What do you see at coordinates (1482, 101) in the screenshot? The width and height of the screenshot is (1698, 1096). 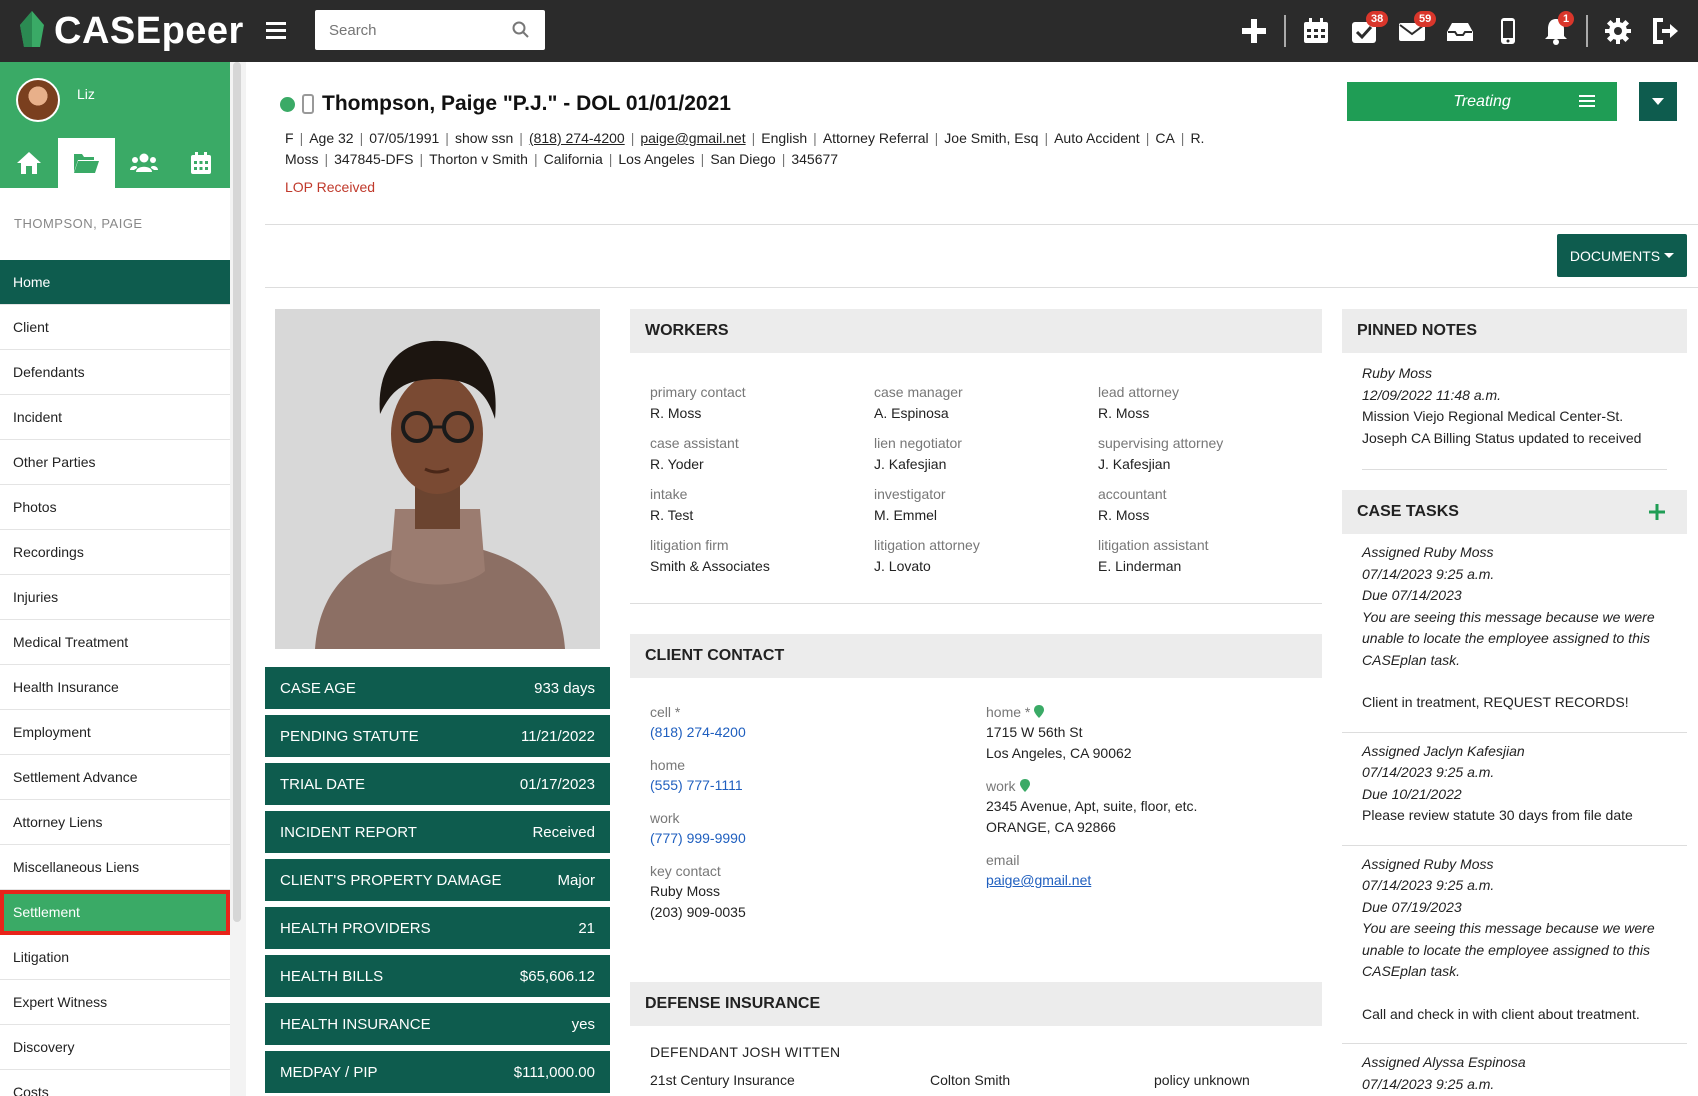 I see `status-button: Treating` at bounding box center [1482, 101].